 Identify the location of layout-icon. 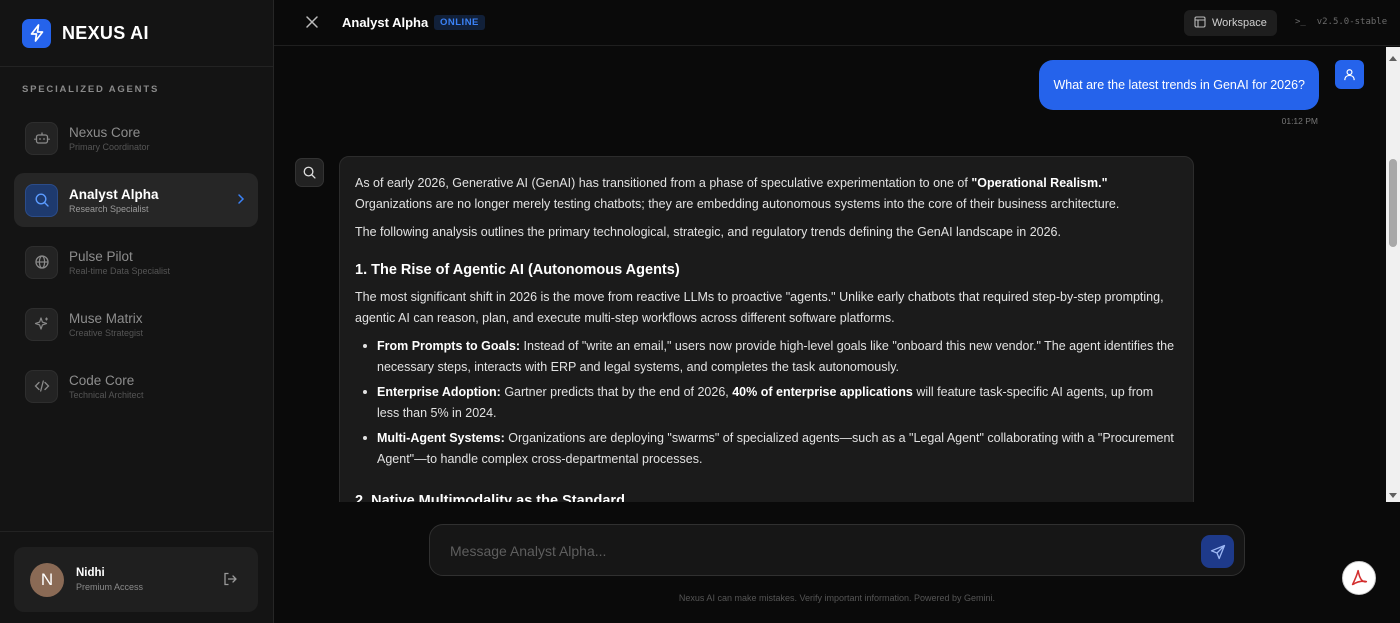
(1200, 23).